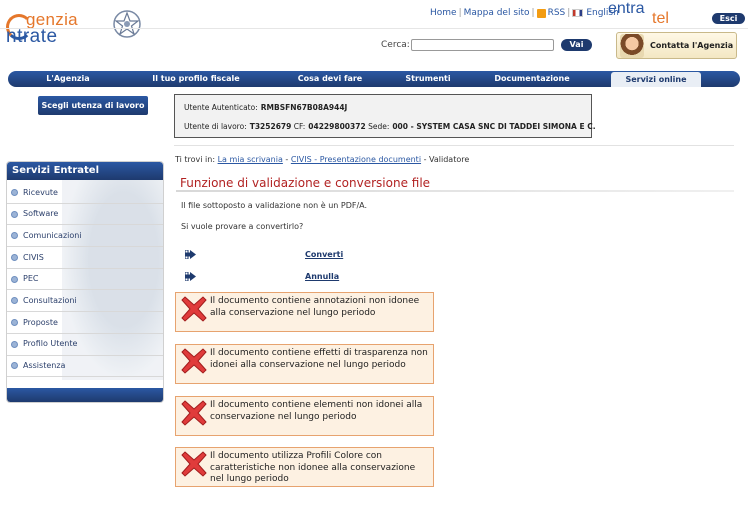  Describe the element at coordinates (44, 365) in the screenshot. I see `sidebar-item-label: Assistenza` at that location.